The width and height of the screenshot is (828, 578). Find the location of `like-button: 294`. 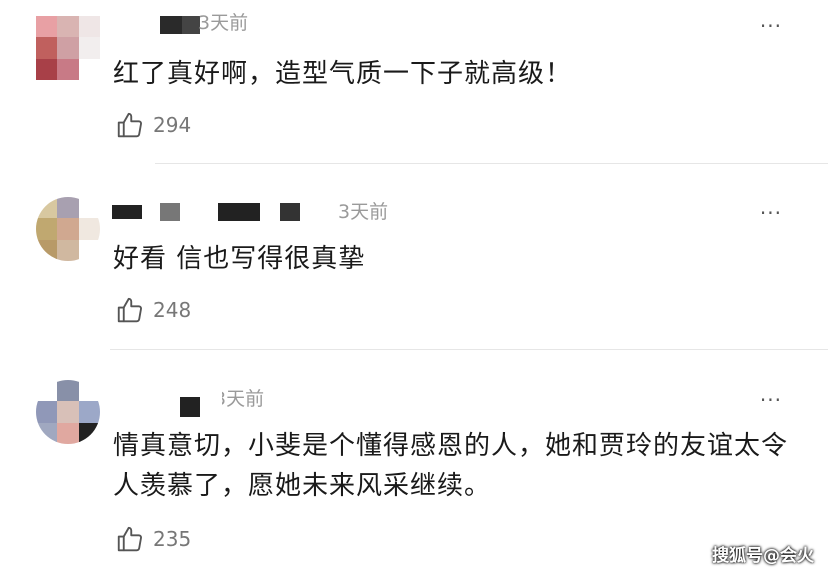

like-button: 294 is located at coordinates (153, 125).